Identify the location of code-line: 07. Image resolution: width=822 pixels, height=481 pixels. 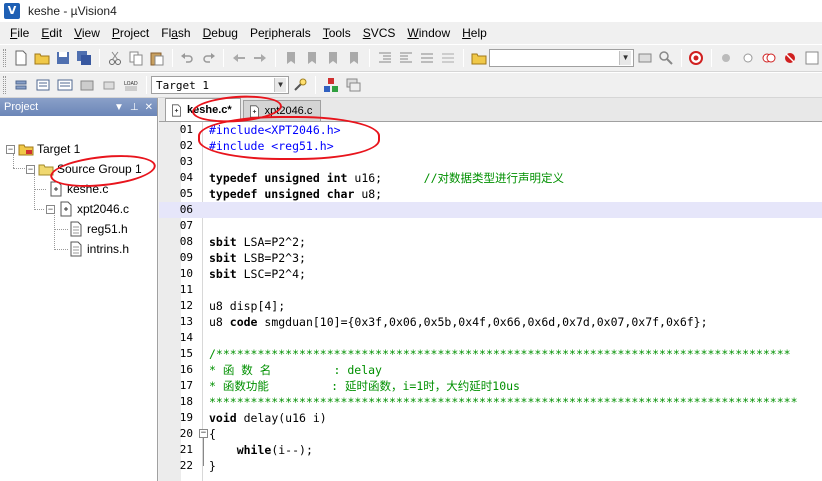
(490, 226).